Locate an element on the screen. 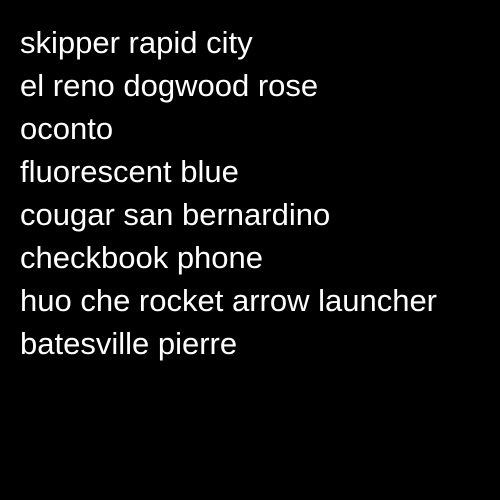  text-line-4: fluorescent blue is located at coordinates (129, 171).